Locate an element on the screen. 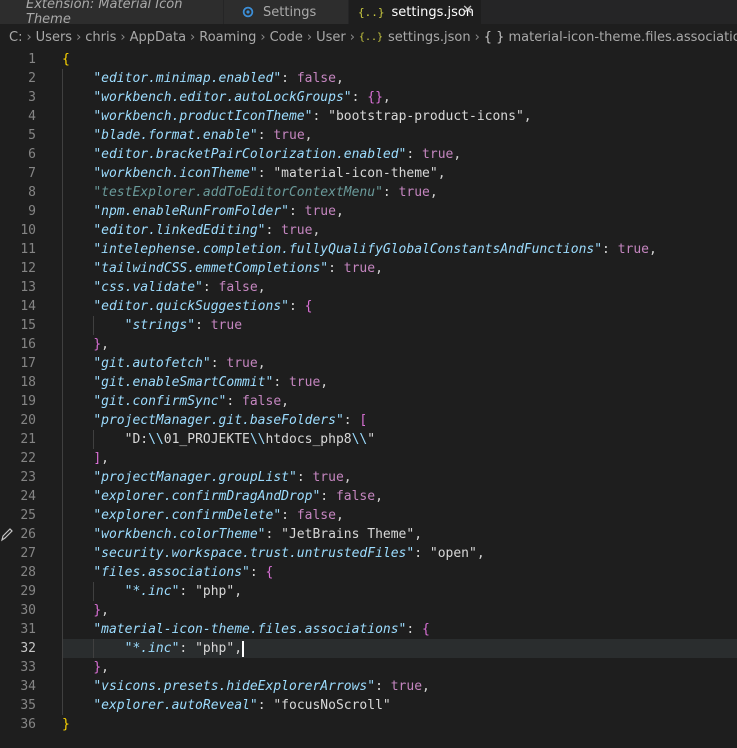 Image resolution: width=737 pixels, height=748 pixels. tab-label: Settings is located at coordinates (290, 12).